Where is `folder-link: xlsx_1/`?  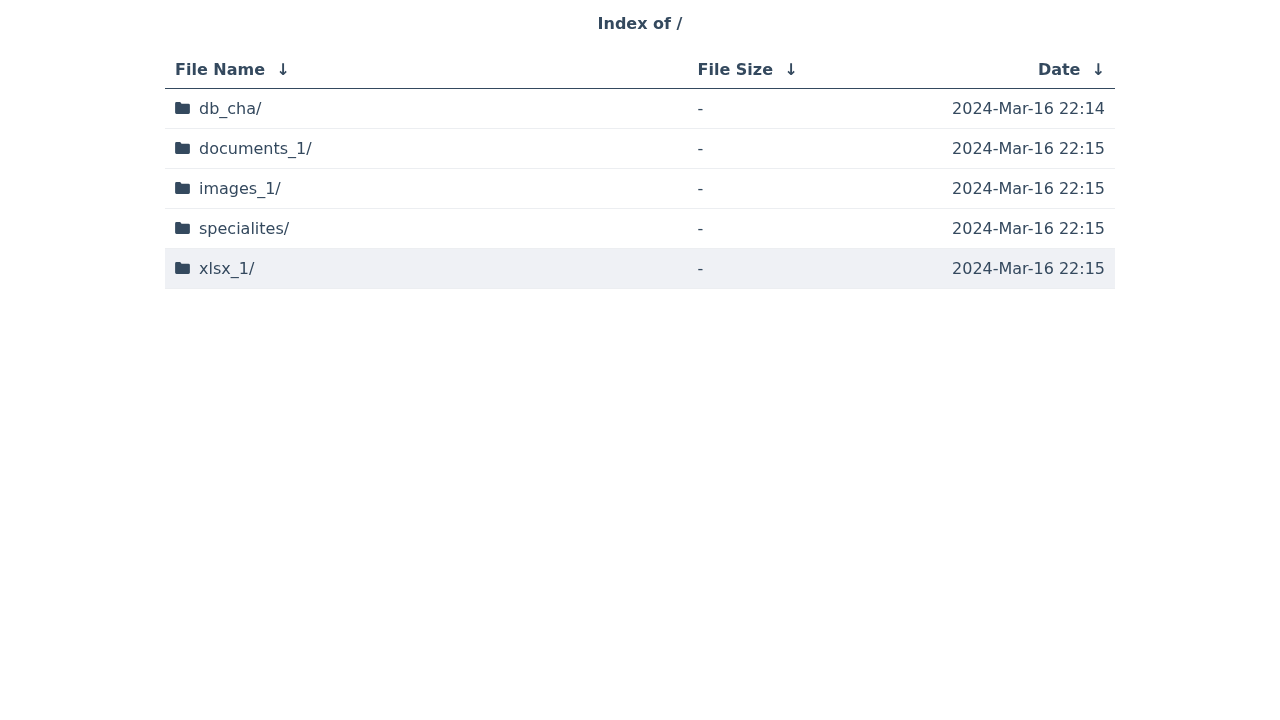
folder-link: xlsx_1/ is located at coordinates (227, 268).